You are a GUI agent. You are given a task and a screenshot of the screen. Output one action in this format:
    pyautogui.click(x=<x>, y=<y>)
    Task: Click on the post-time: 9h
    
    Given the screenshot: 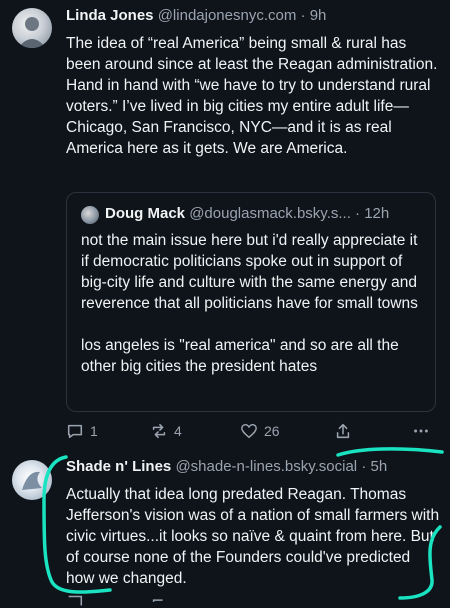 What is the action you would take?
    pyautogui.click(x=318, y=15)
    